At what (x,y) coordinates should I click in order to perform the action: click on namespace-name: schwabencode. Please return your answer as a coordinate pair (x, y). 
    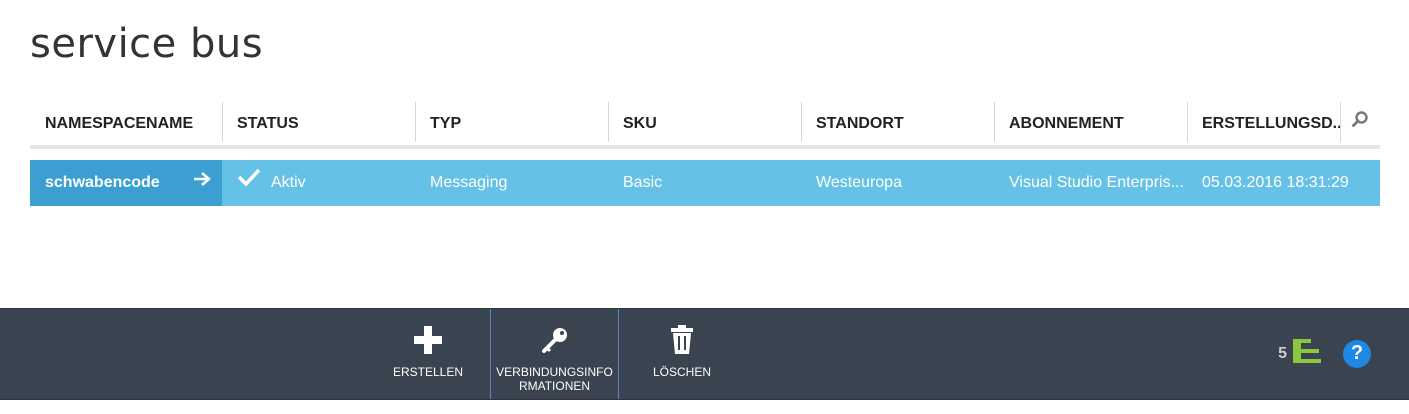
    Looking at the image, I should click on (102, 182).